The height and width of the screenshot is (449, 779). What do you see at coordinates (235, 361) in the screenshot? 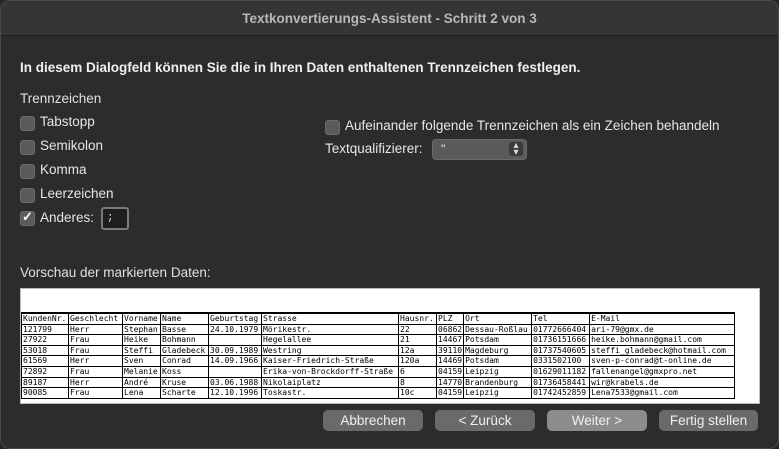
I see `preview-cell: 14.09.1966` at bounding box center [235, 361].